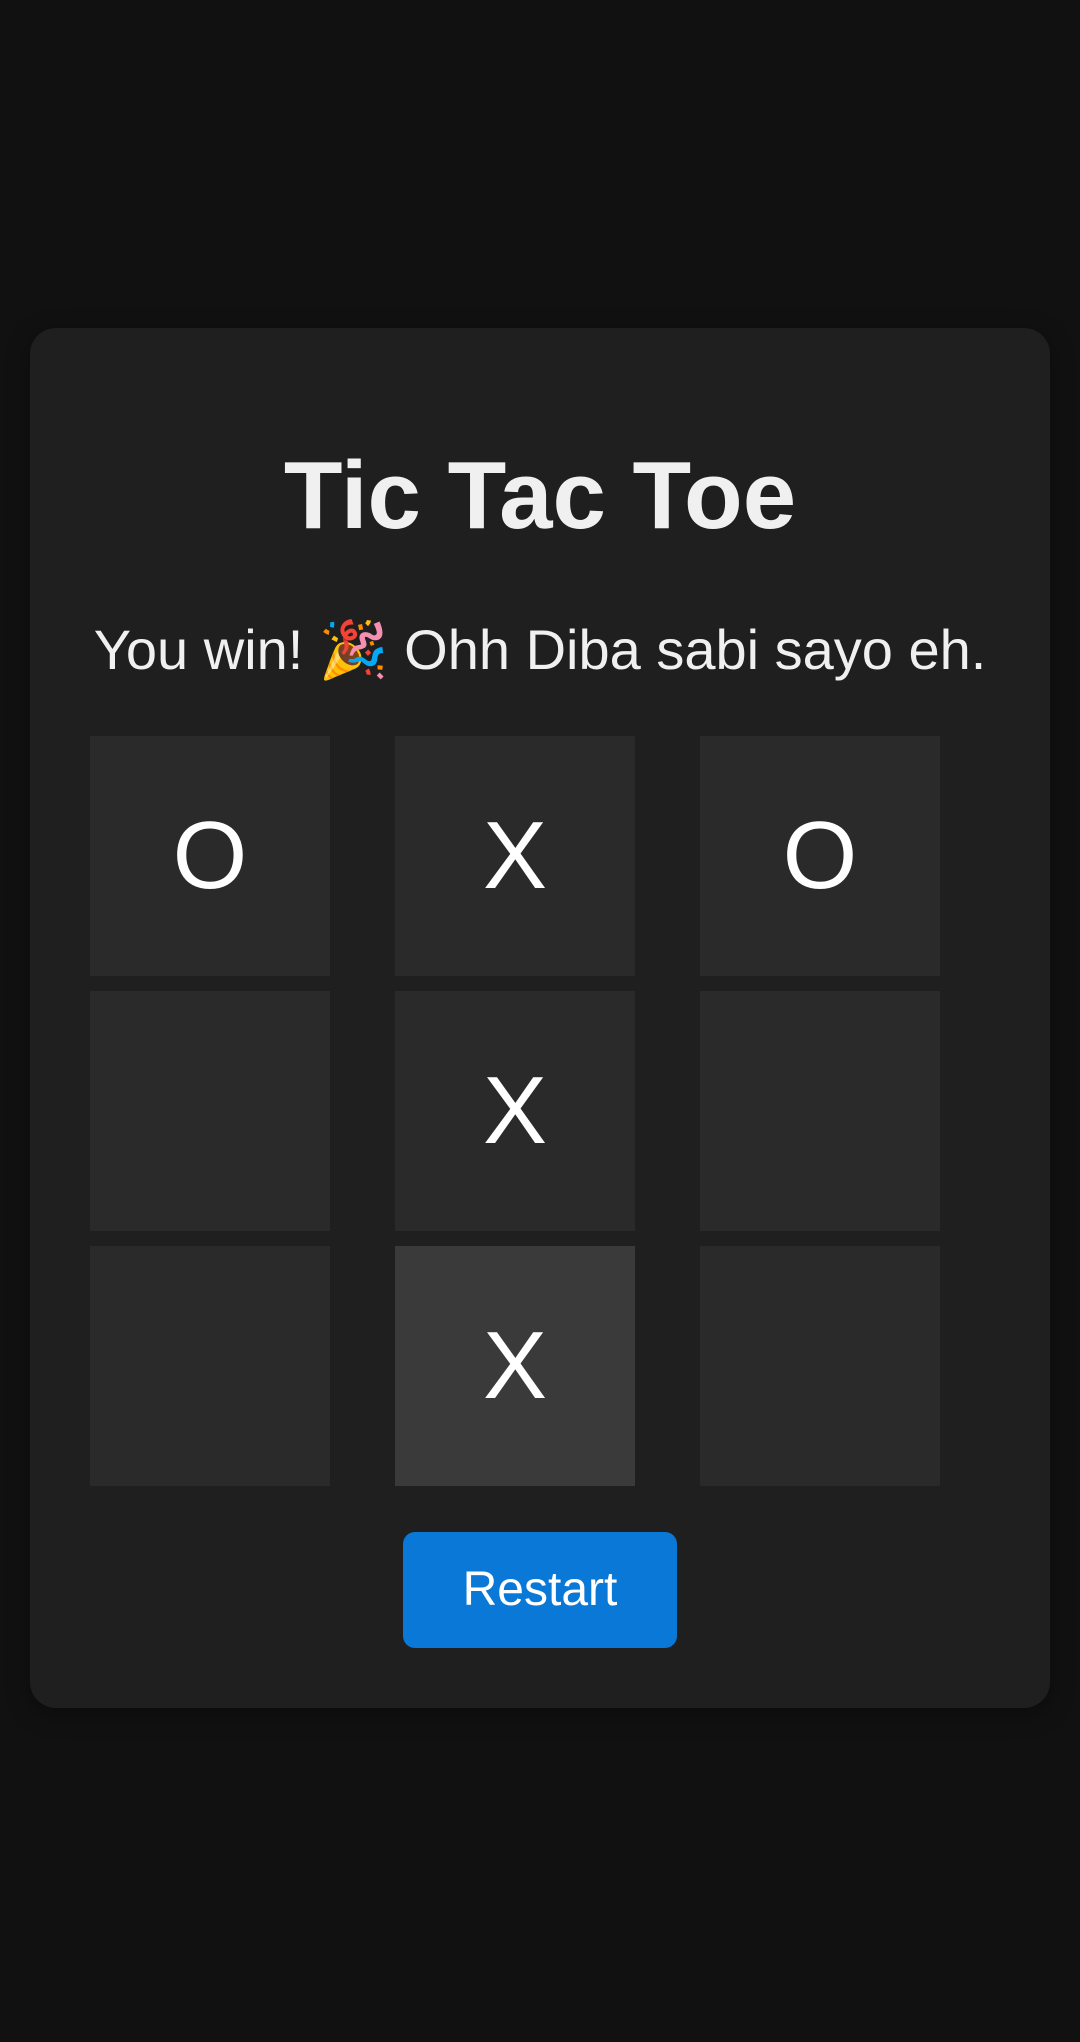  What do you see at coordinates (540, 649) in the screenshot?
I see `game-status-message: You win! 🎉 Ohh Diba sabi sayo eh.` at bounding box center [540, 649].